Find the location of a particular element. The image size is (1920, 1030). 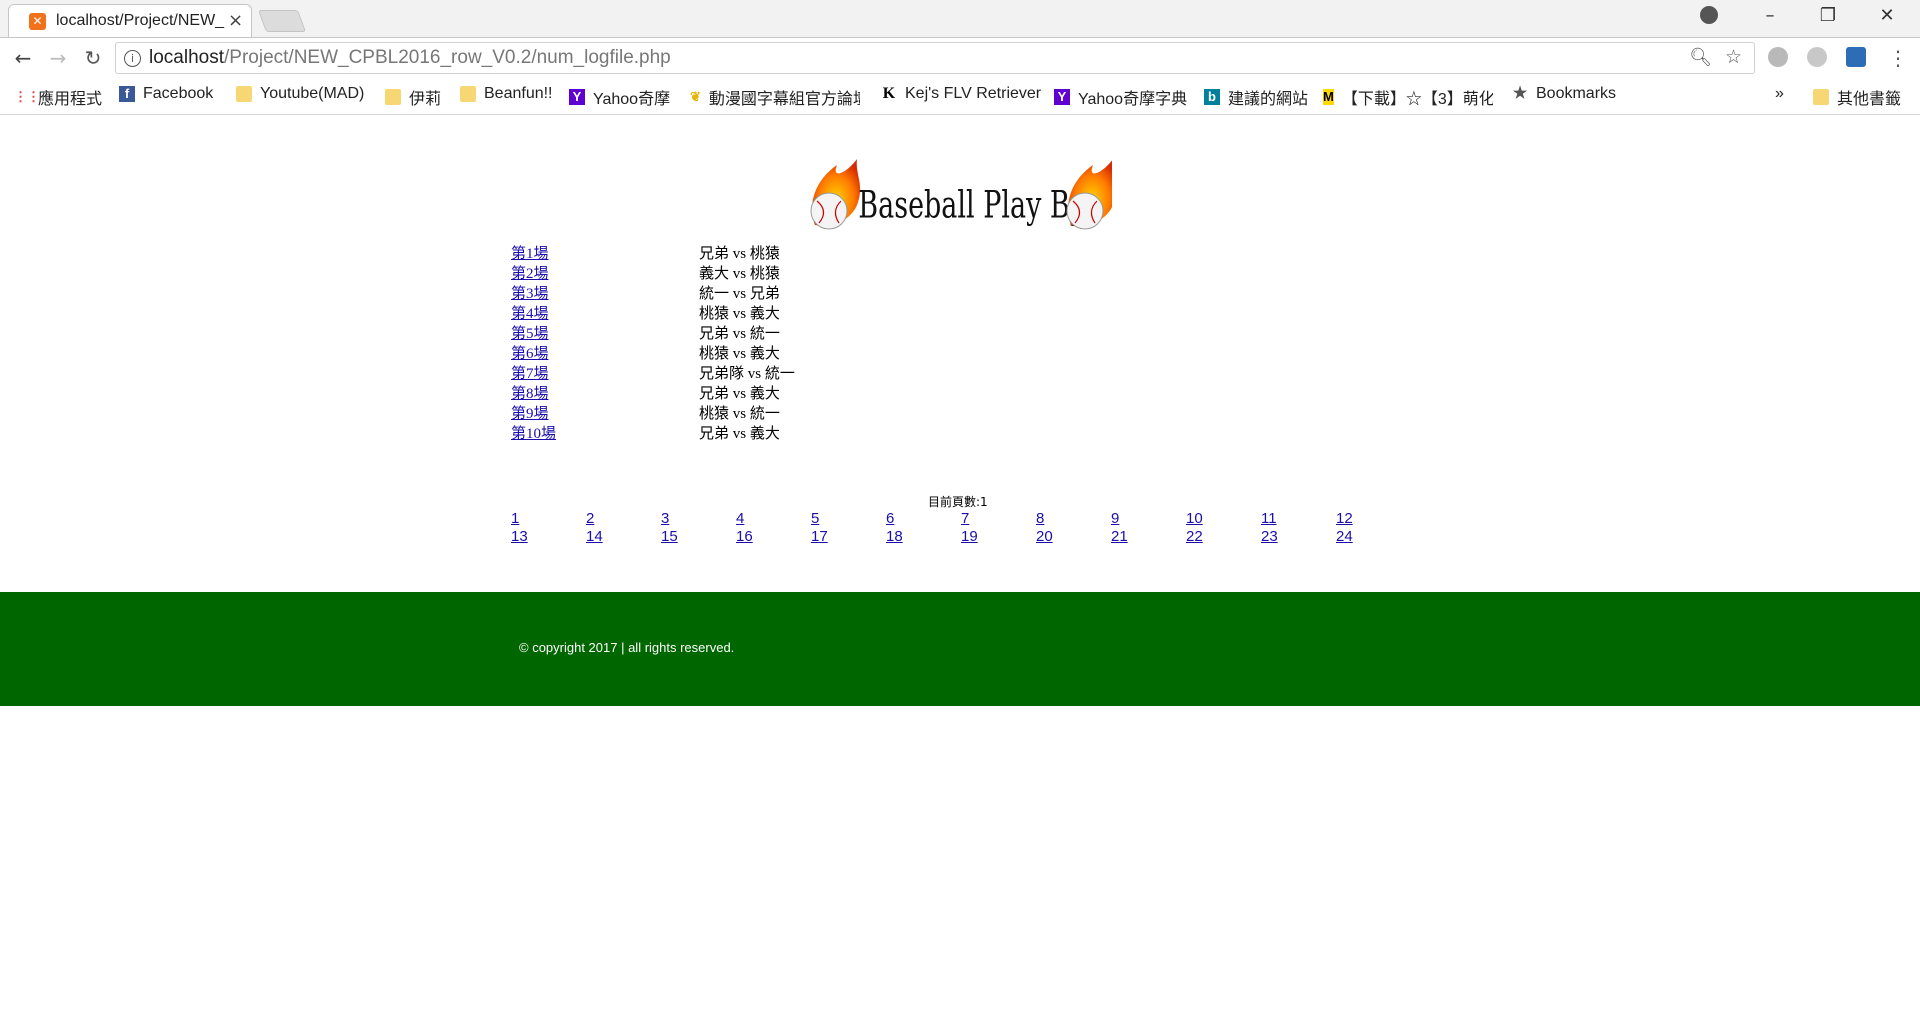

bookmark-bookmarks: ★ Bookmarks is located at coordinates (1564, 94).